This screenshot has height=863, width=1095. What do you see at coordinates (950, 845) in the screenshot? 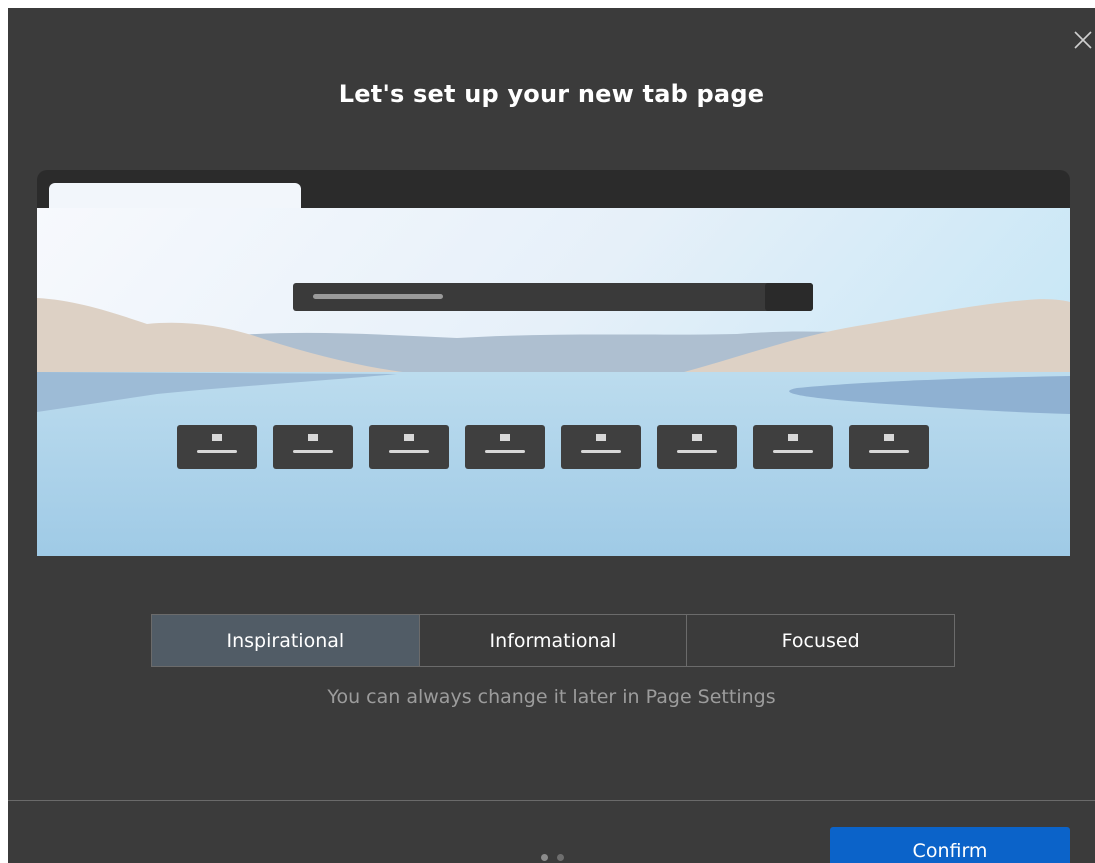
I see `confirm-button: Confirm` at bounding box center [950, 845].